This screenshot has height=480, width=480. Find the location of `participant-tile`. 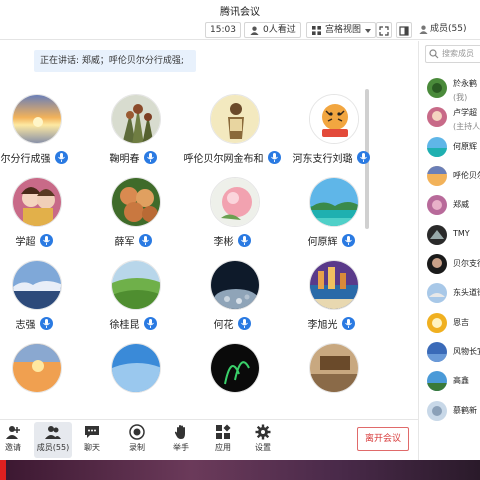

participant-tile is located at coordinates (331, 381).